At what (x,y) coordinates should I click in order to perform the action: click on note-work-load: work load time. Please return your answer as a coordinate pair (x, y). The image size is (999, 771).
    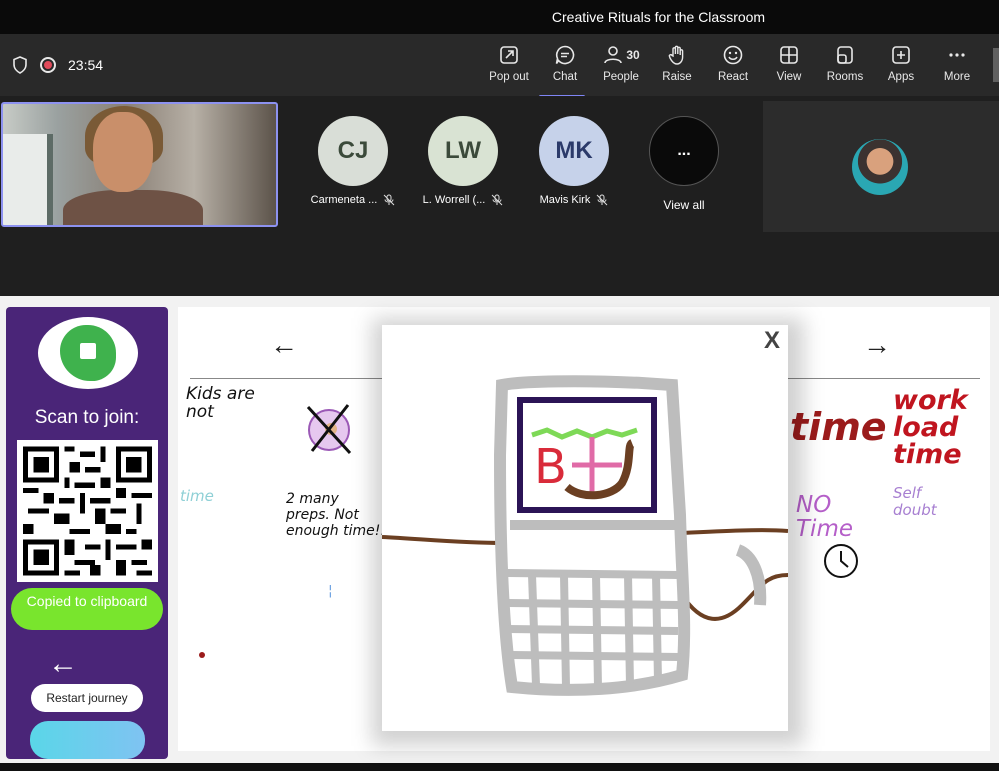
    Looking at the image, I should click on (930, 427).